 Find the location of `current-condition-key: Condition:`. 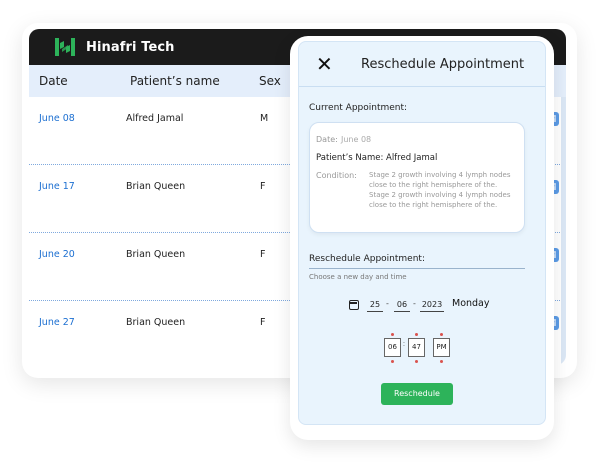

current-condition-key: Condition: is located at coordinates (336, 175).